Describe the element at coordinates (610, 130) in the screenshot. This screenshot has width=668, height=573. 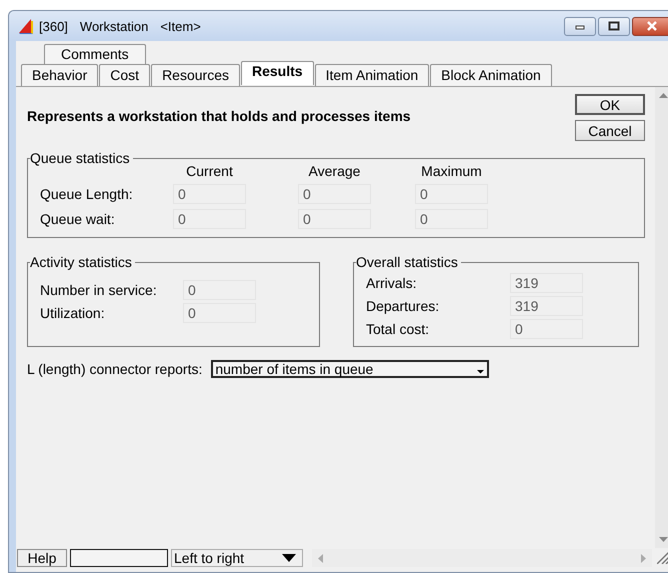
I see `cancel-button: Cancel` at that location.